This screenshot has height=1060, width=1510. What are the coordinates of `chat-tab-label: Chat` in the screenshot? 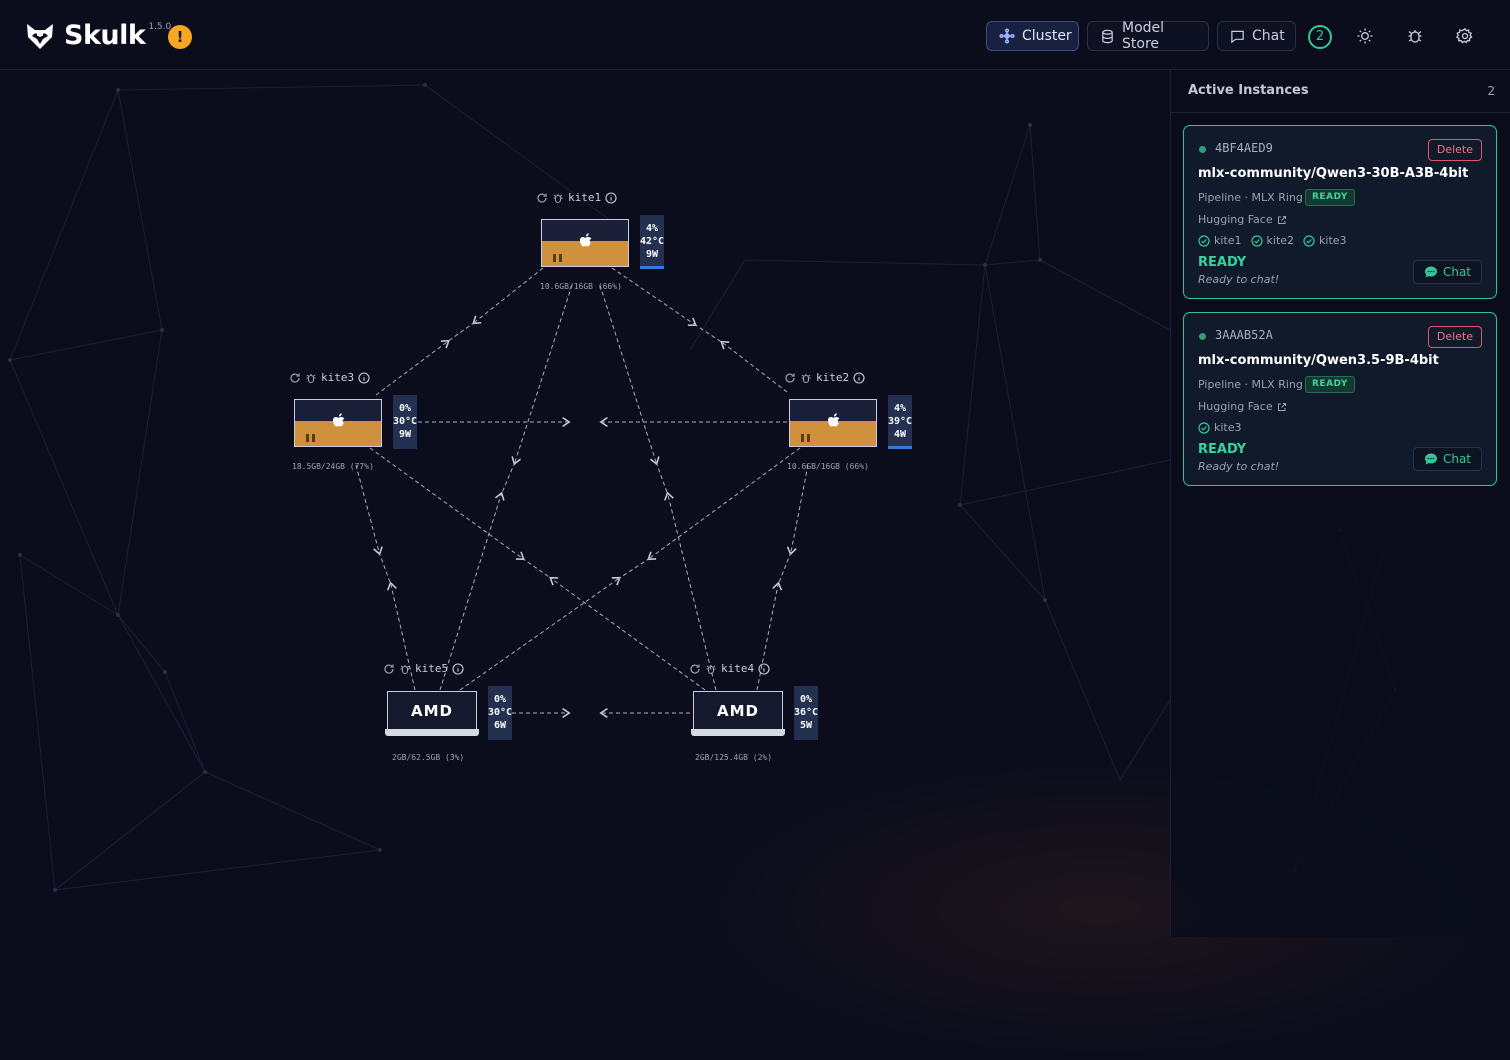 It's located at (1268, 36).